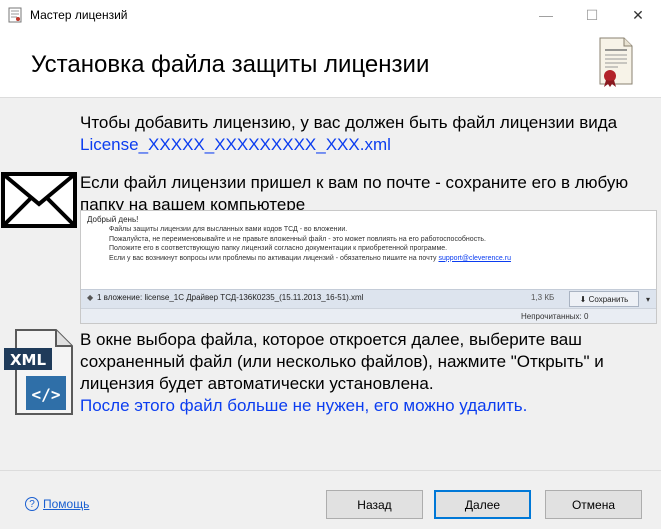  Describe the element at coordinates (474, 258) in the screenshot. I see `support-email-link: support@cleverence.ru` at that location.